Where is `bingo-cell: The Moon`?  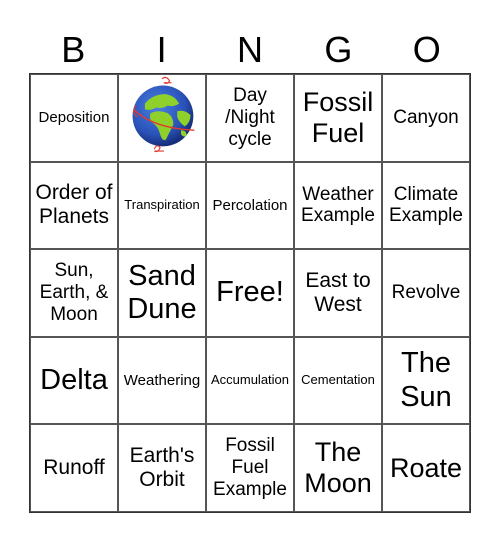
bingo-cell: The Moon is located at coordinates (338, 468).